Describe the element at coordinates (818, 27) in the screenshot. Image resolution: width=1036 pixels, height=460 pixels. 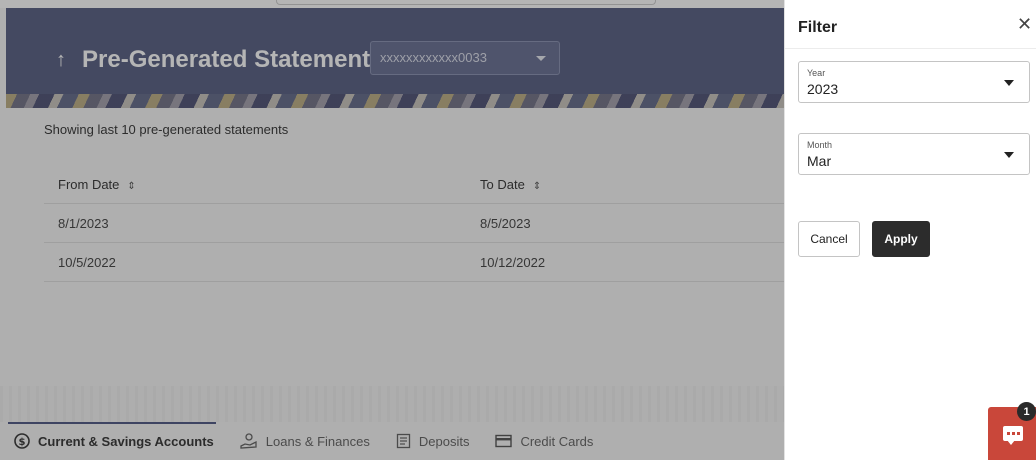
I see `filter-title: Filter` at that location.